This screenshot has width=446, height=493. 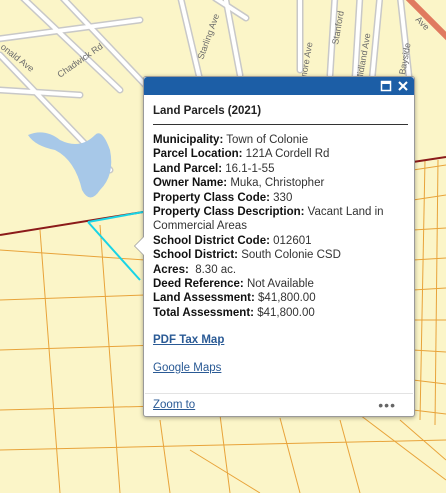 What do you see at coordinates (198, 284) in the screenshot?
I see `field-label: Deed Reference:` at bounding box center [198, 284].